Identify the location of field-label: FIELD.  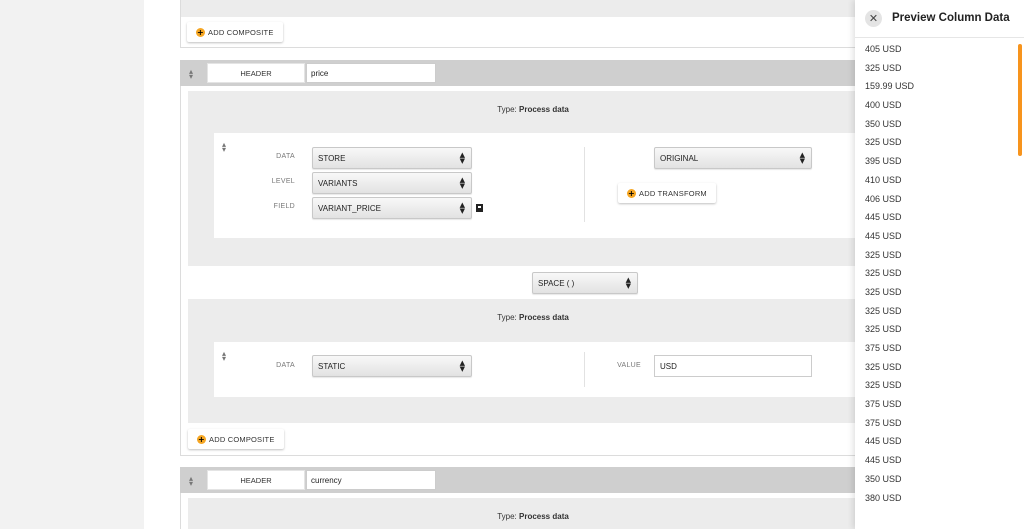
(284, 206).